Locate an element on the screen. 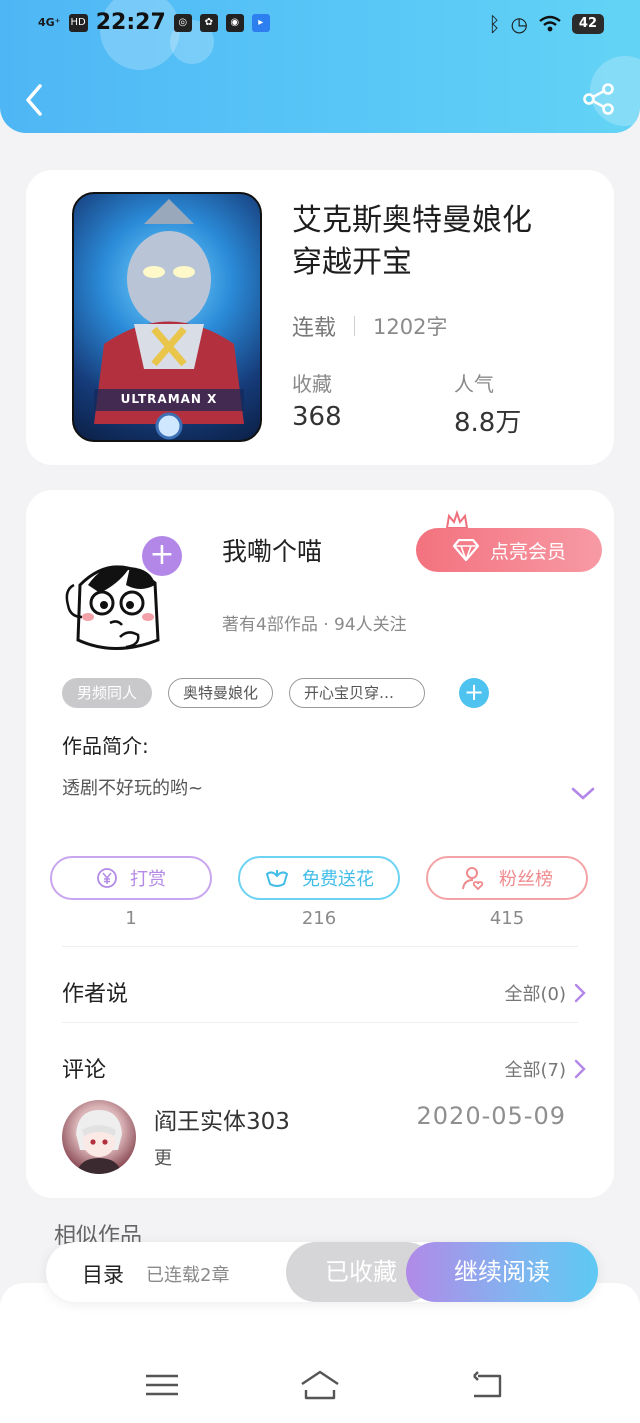  menu-icon is located at coordinates (162, 1385).